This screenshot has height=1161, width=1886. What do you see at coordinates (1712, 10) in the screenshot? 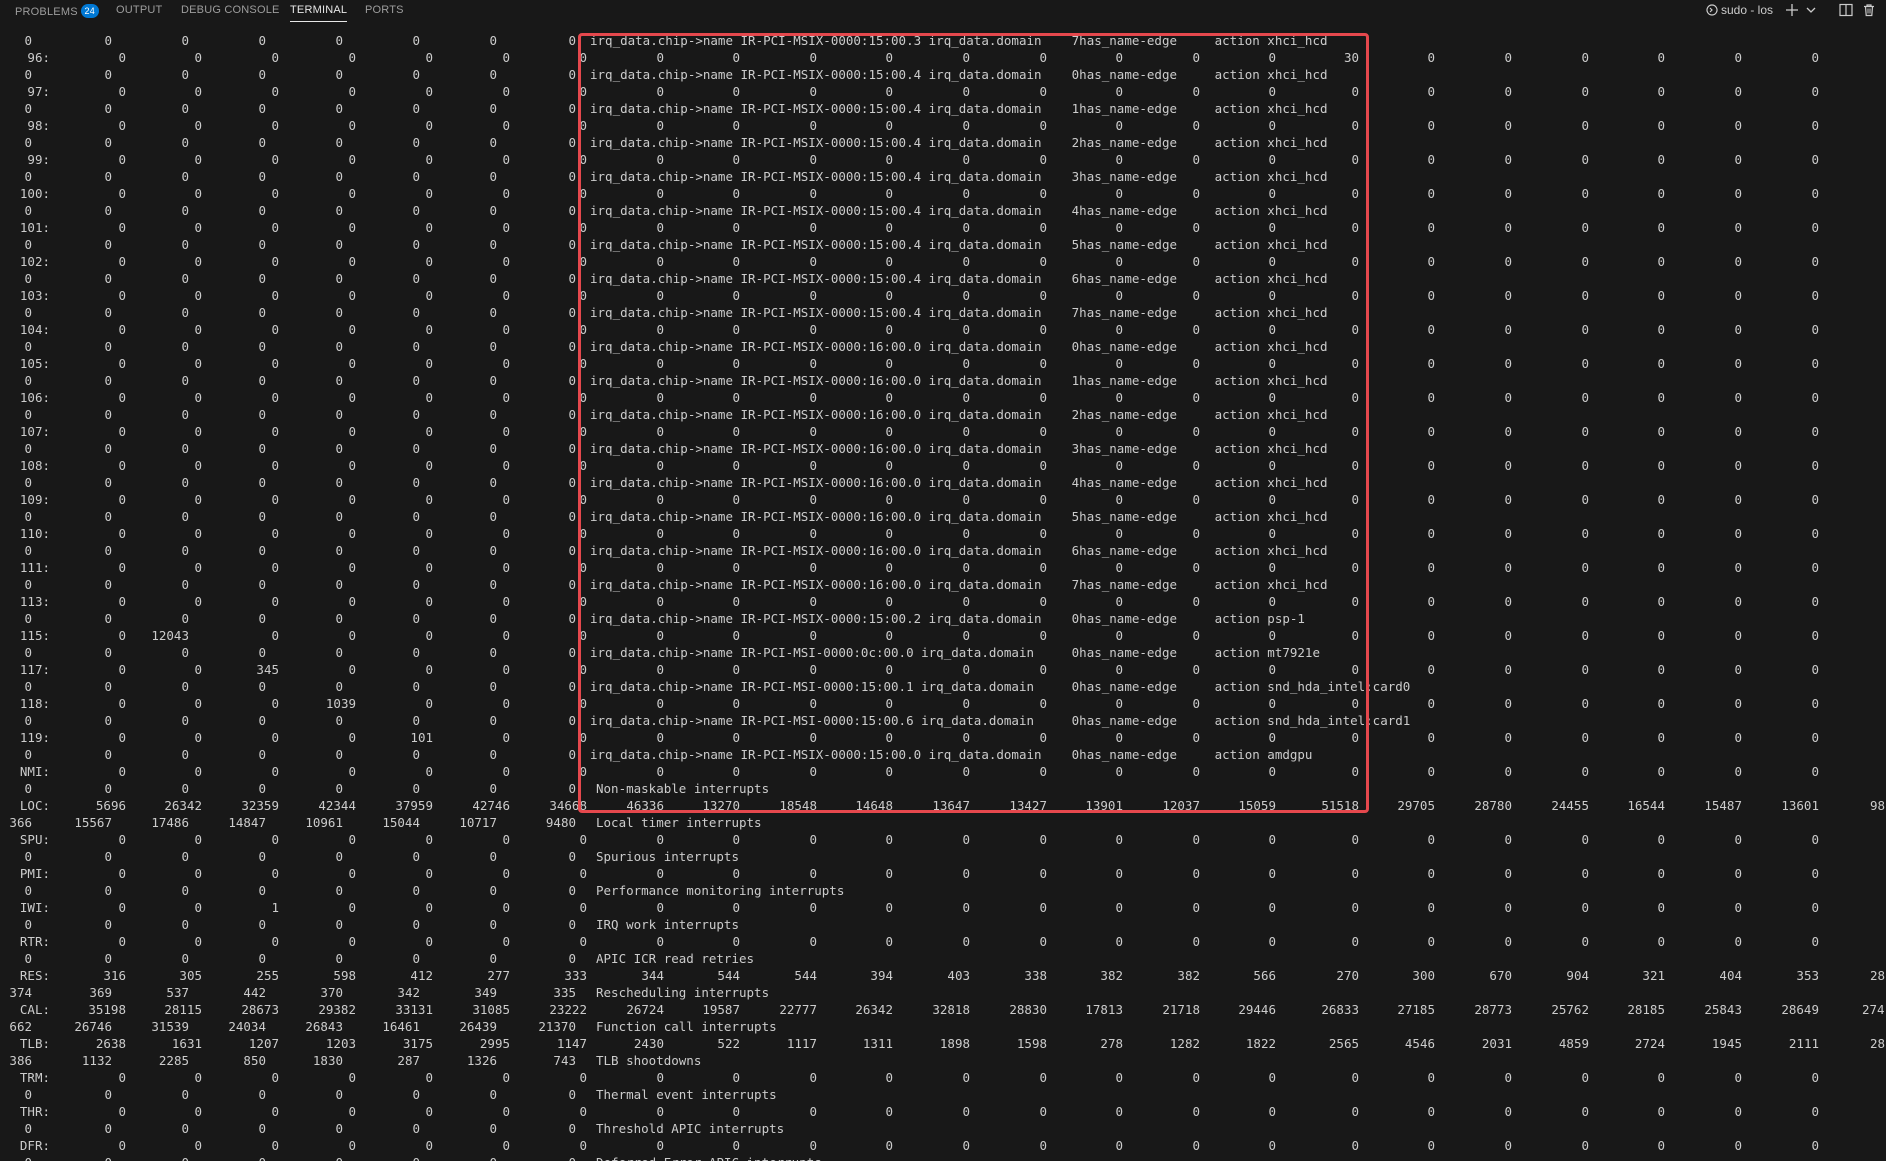
I see `terminal-icon` at bounding box center [1712, 10].